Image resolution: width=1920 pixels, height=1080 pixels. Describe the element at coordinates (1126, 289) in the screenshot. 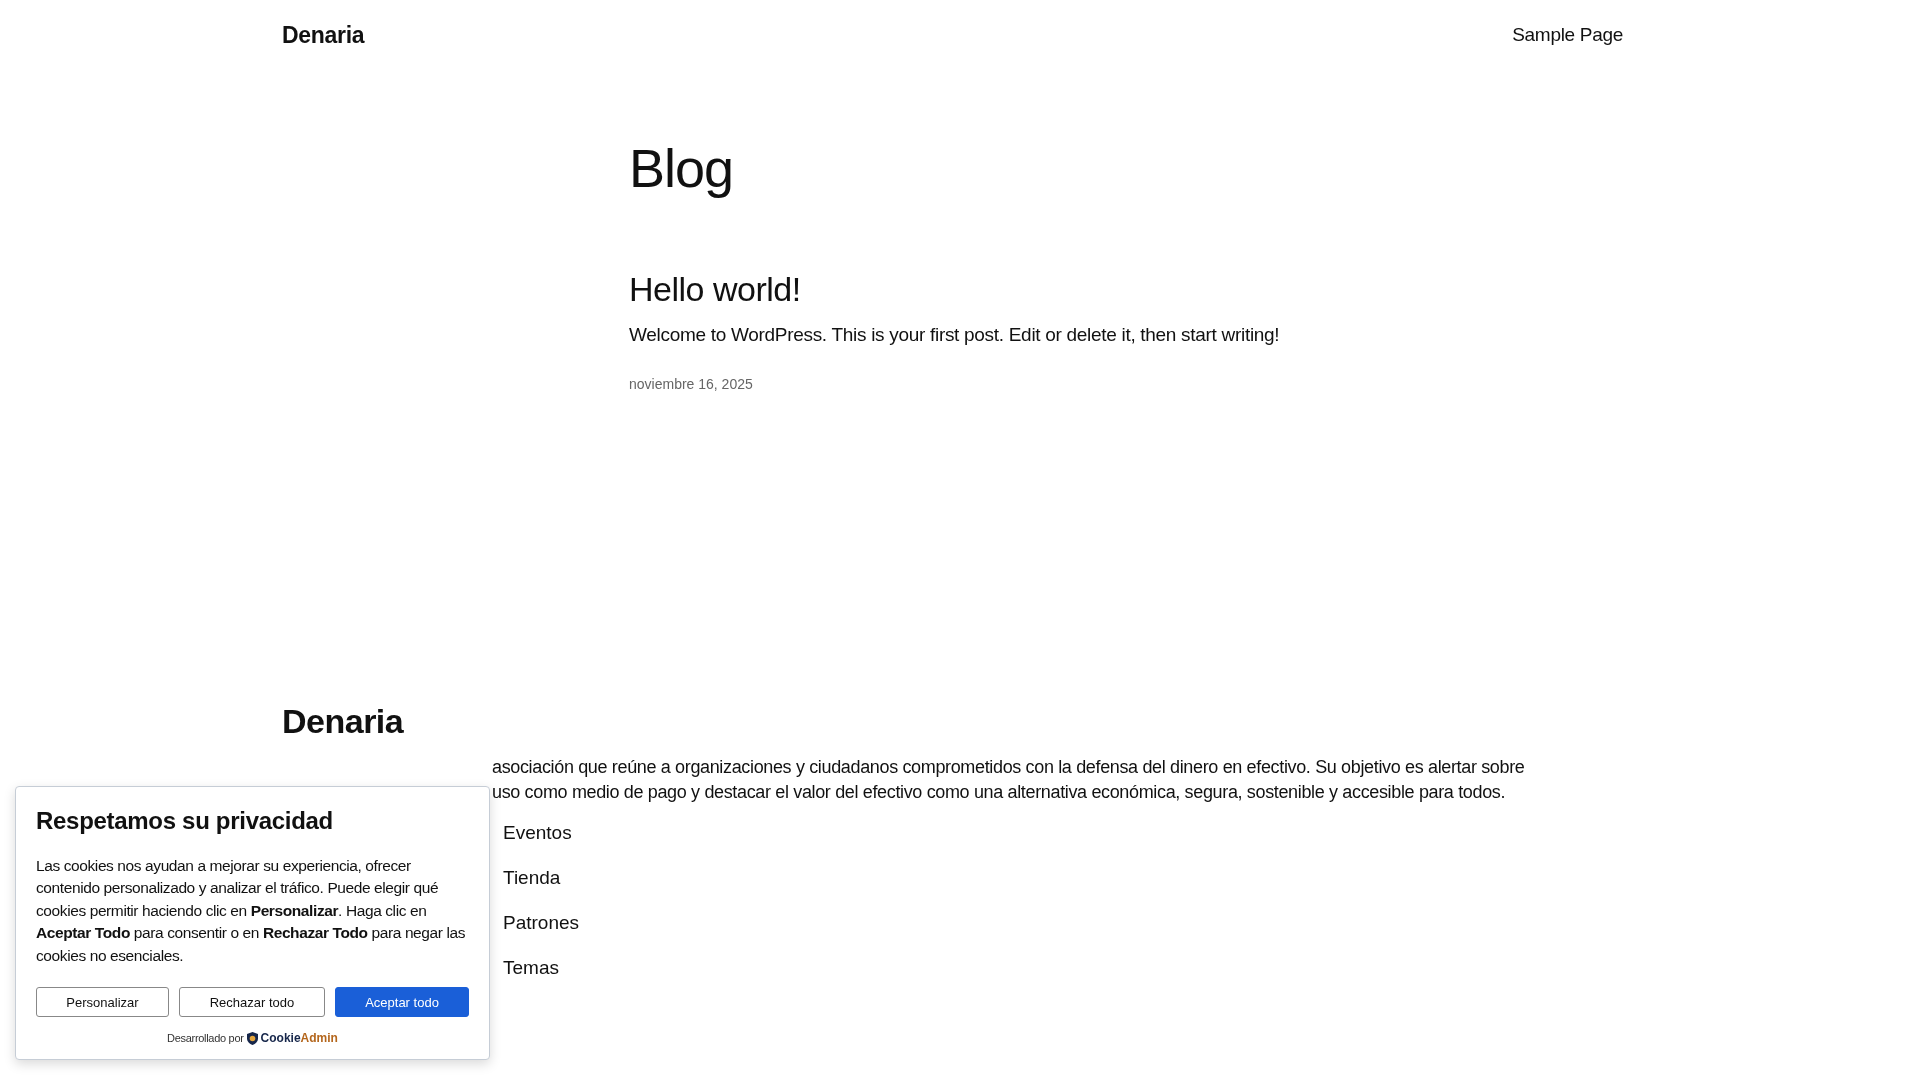

I see `post-title: Hello world!` at that location.